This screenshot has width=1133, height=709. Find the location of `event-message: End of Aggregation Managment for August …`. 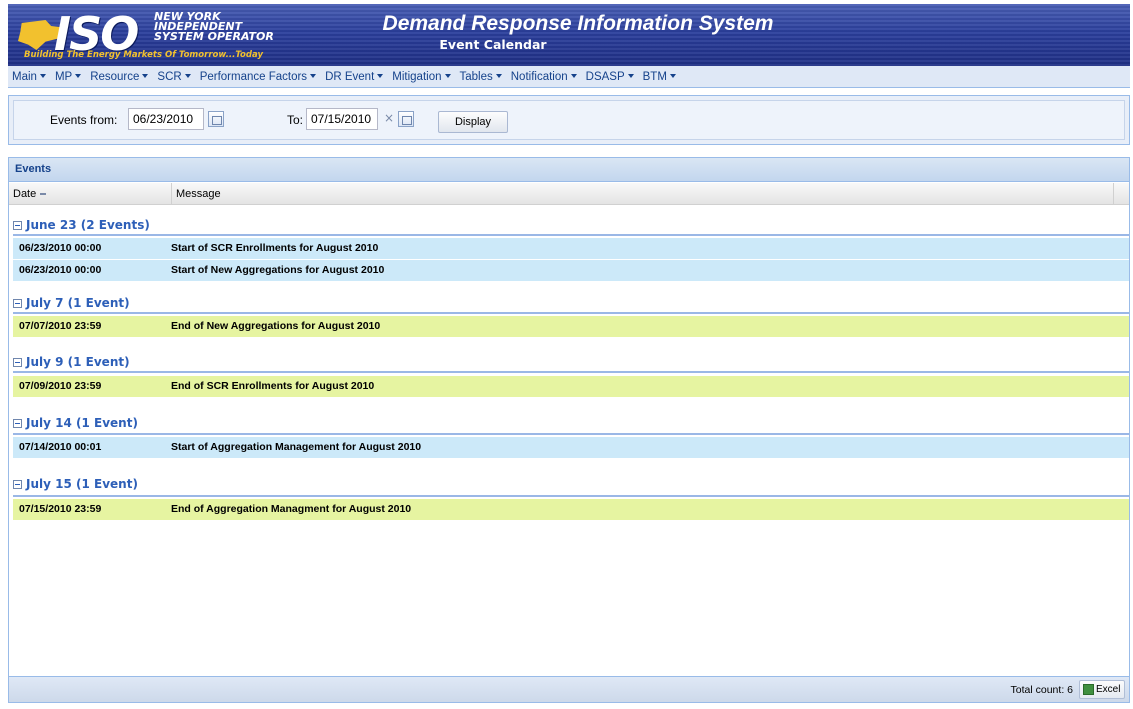

event-message: End of Aggregation Managment for August … is located at coordinates (291, 509).